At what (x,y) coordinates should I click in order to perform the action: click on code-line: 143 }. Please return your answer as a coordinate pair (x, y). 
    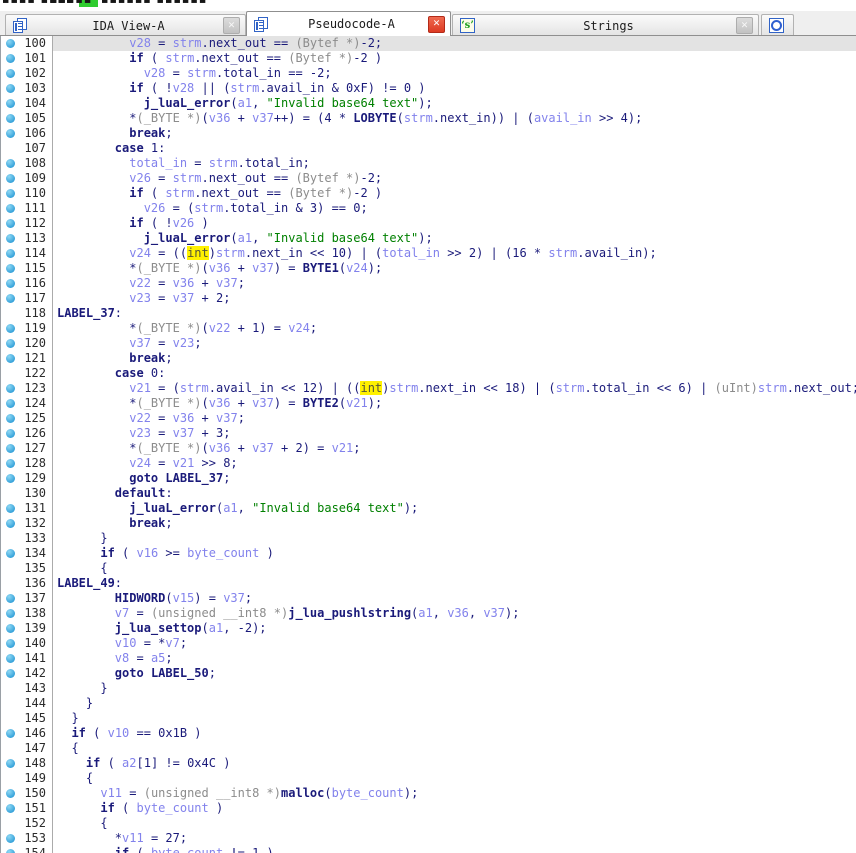
    Looking at the image, I should click on (428, 688).